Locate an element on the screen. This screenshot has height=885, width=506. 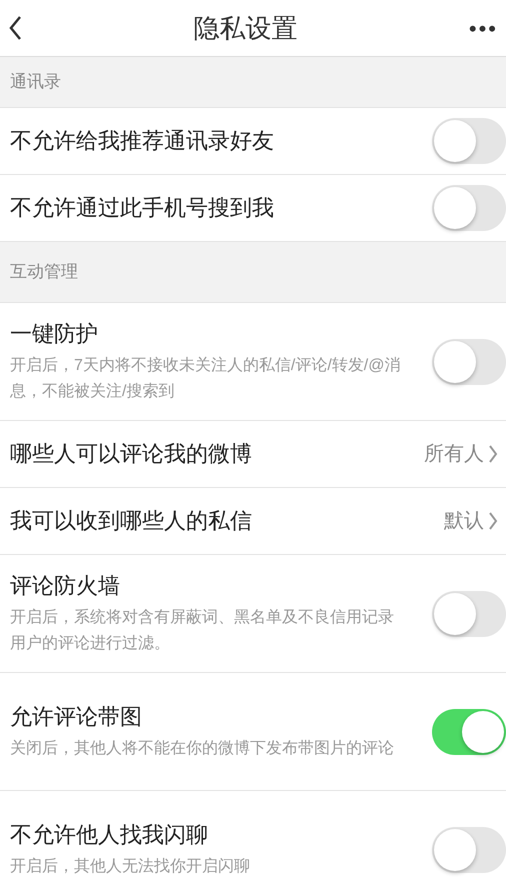
setting-label: 不允许给我推荐通讯录好友 is located at coordinates (142, 141).